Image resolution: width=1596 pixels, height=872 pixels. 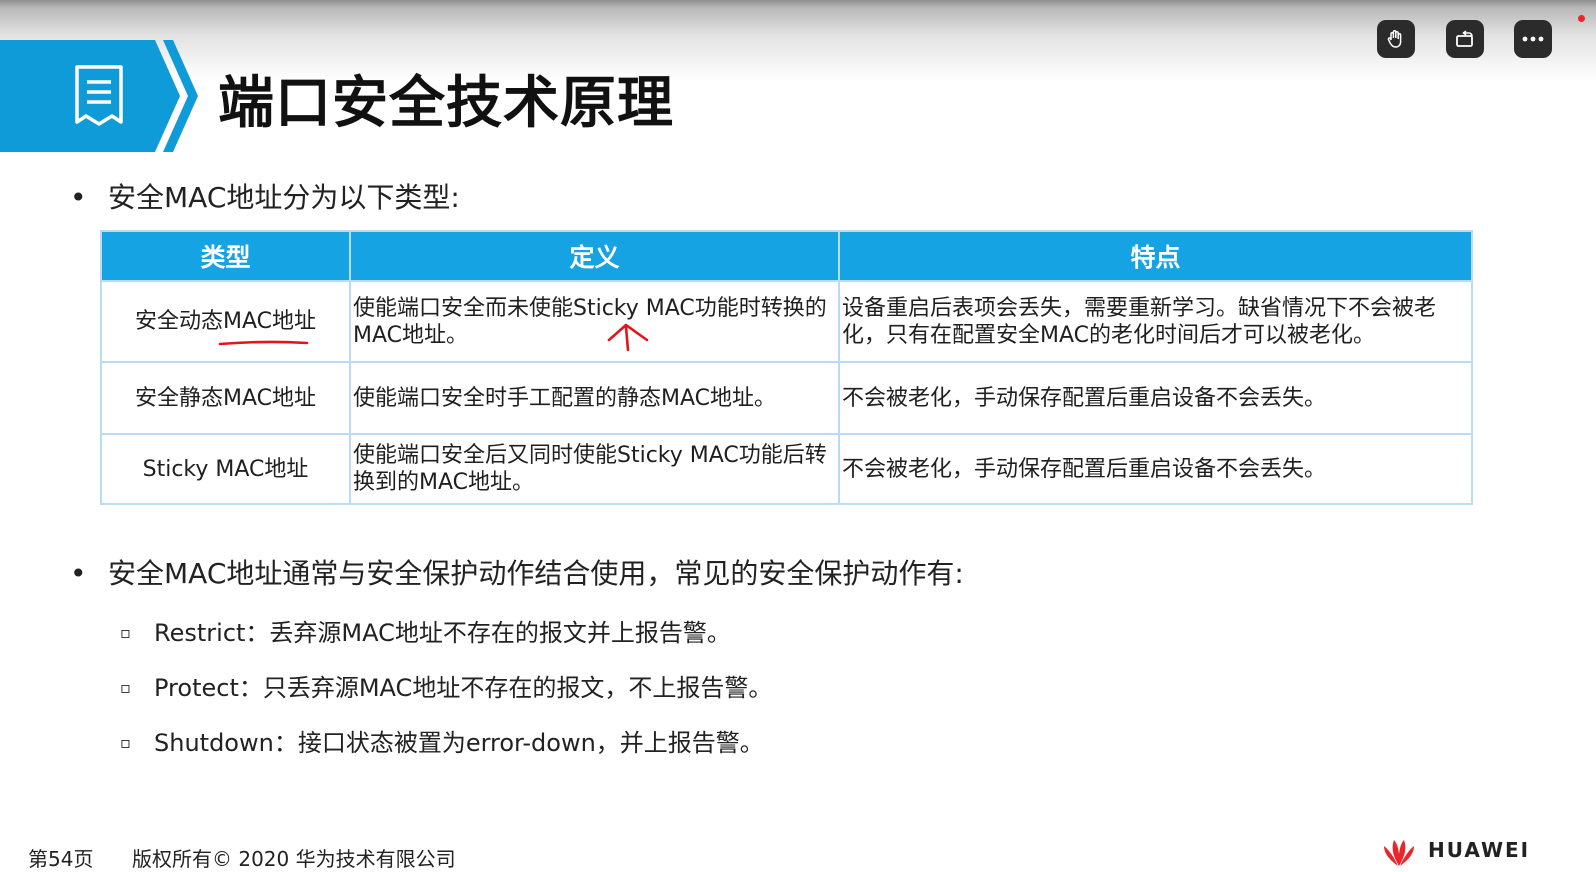 What do you see at coordinates (1399, 853) in the screenshot?
I see `huawei-logo-icon` at bounding box center [1399, 853].